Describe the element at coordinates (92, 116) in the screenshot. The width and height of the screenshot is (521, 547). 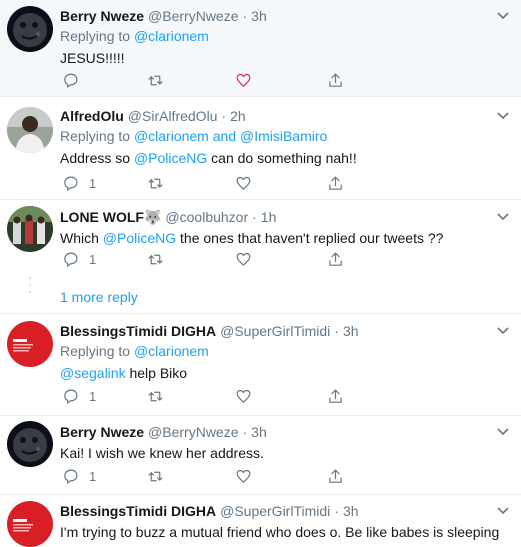
I see `display-name: AlfredOlu` at that location.